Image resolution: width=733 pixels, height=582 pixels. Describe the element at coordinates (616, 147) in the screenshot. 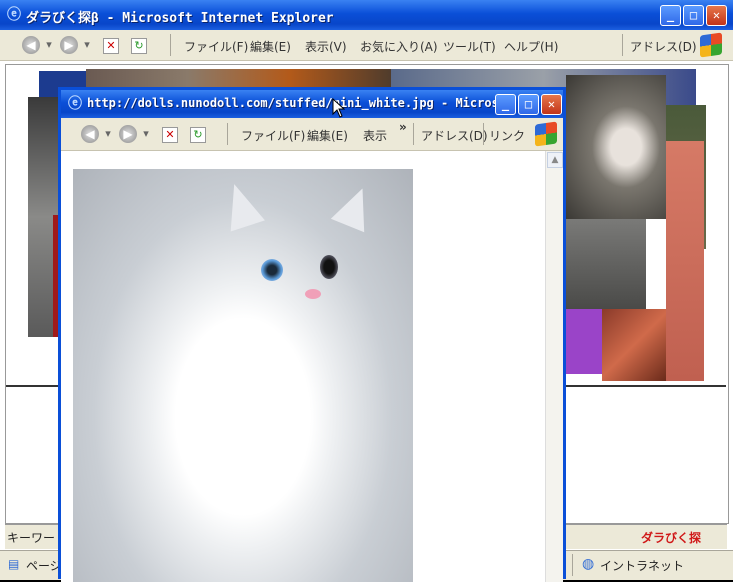

I see `cat-photo` at that location.